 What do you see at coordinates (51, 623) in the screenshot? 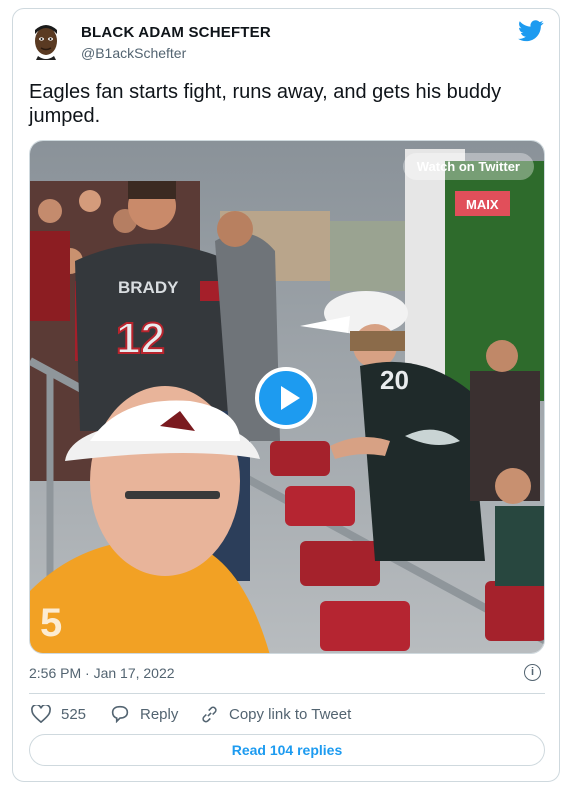
I see `svg-text: 5` at bounding box center [51, 623].